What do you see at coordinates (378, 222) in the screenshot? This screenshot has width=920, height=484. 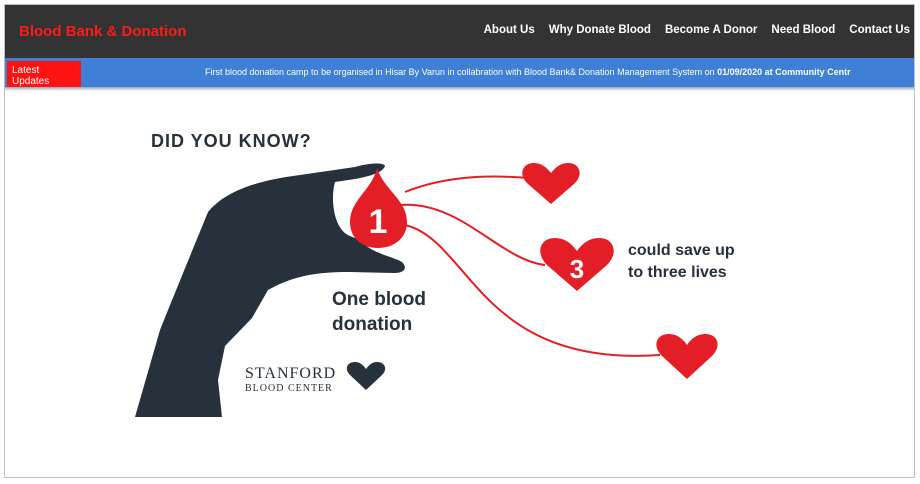 I see `drop-number: 1` at bounding box center [378, 222].